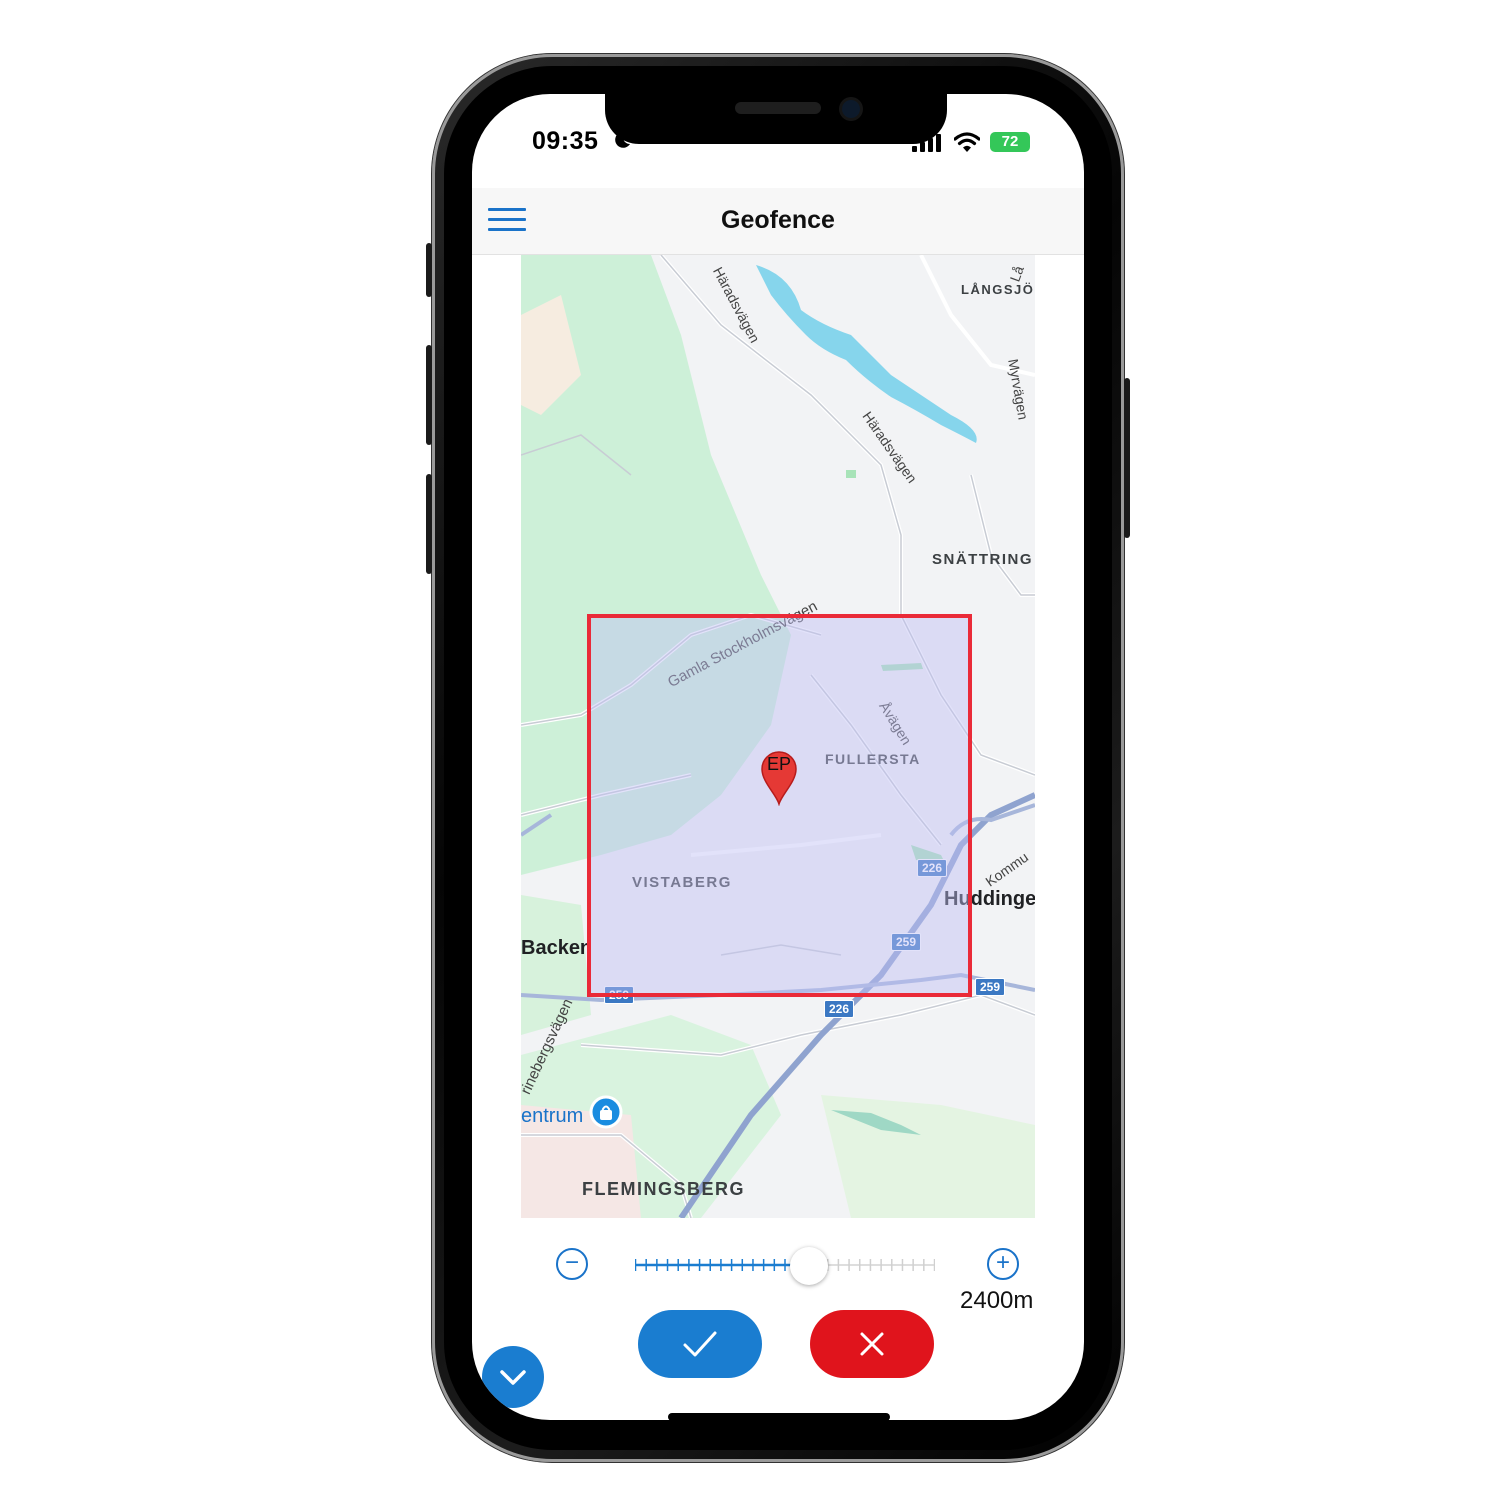 This screenshot has height=1500, width=1500. I want to click on page-title: Geofence, so click(778, 220).